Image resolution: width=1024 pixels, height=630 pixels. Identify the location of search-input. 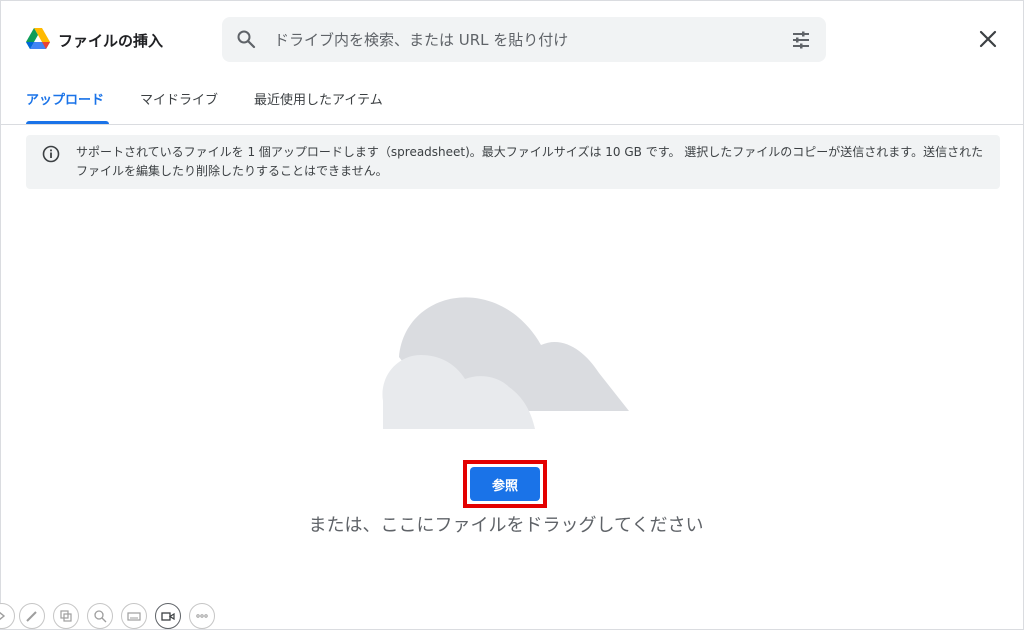
(524, 39).